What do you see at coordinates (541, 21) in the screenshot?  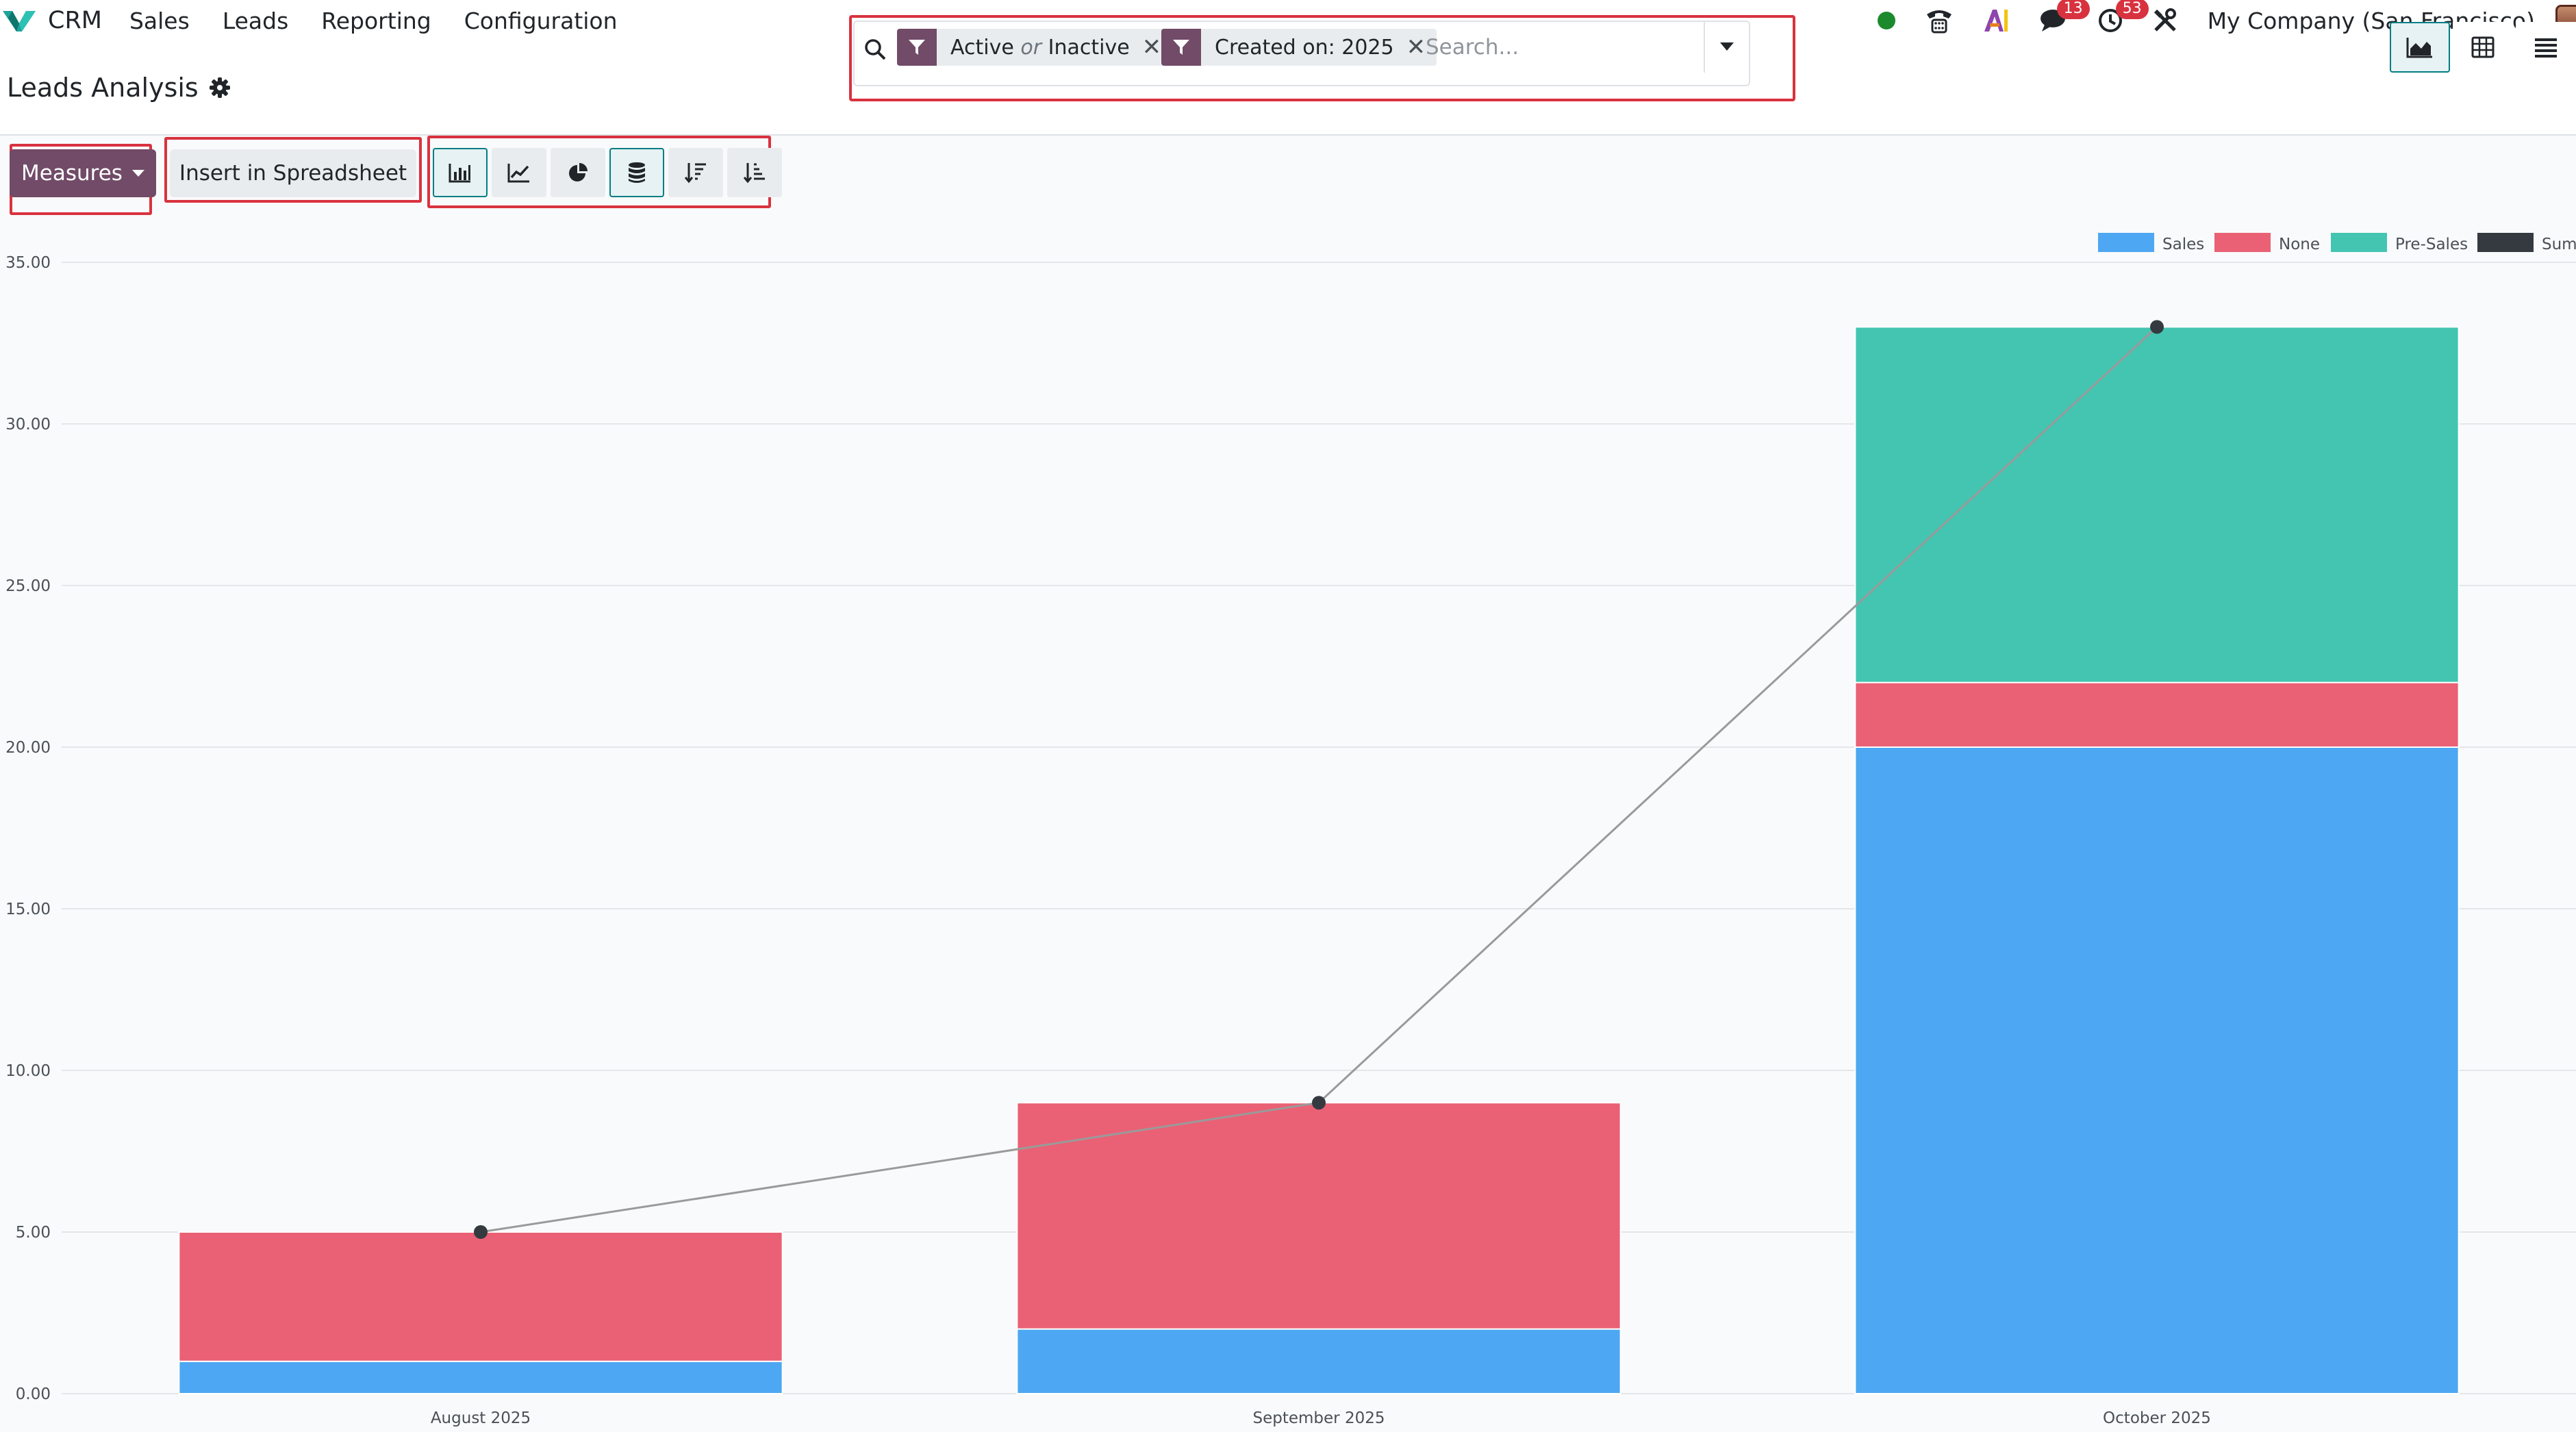 I see `menu-configuration: Configuration` at bounding box center [541, 21].